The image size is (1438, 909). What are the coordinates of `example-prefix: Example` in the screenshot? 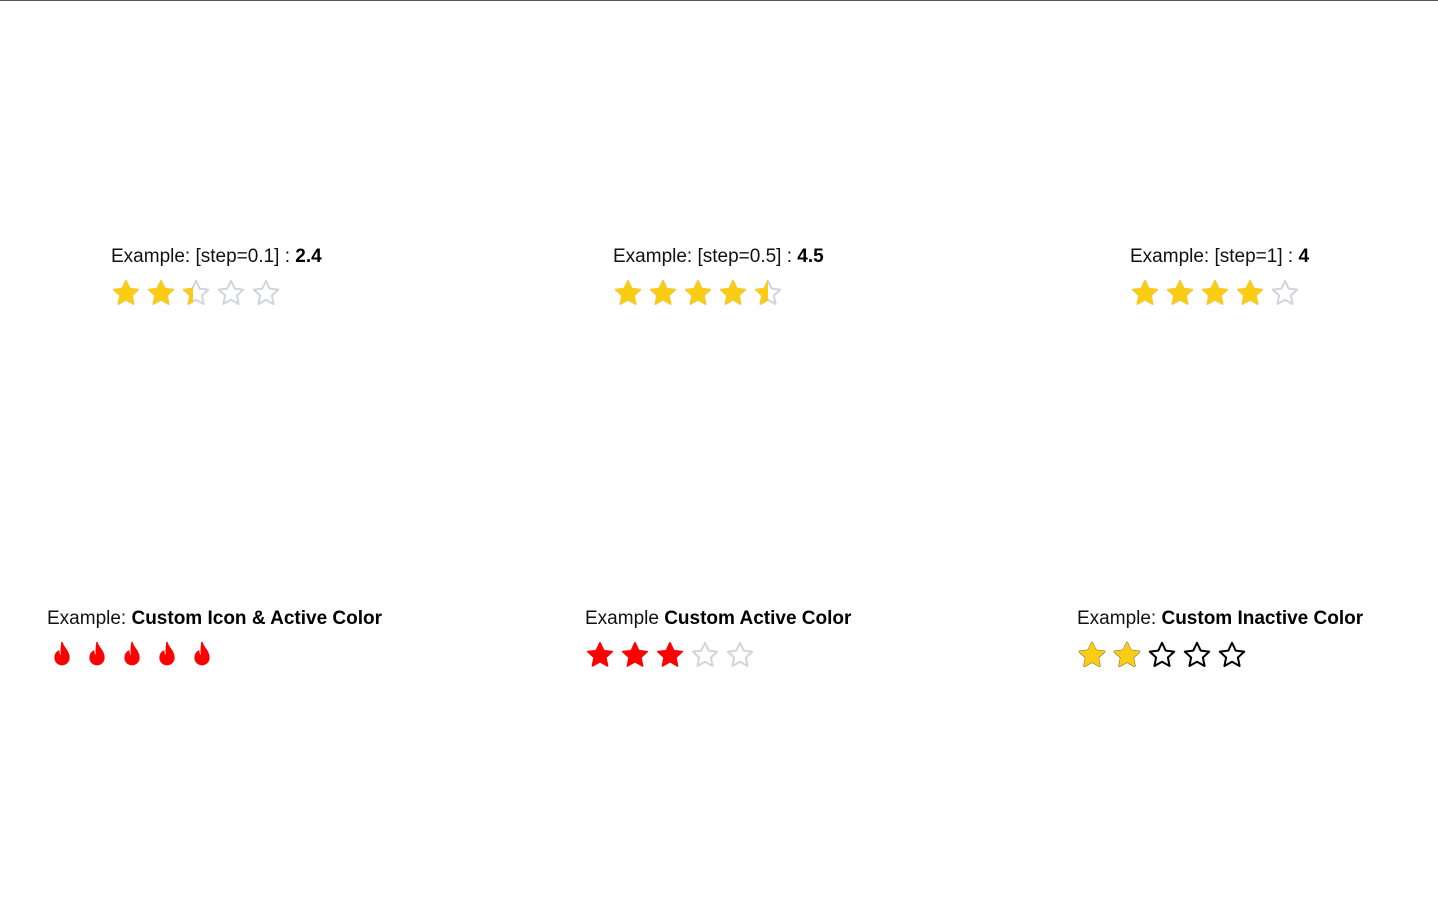 It's located at (625, 618).